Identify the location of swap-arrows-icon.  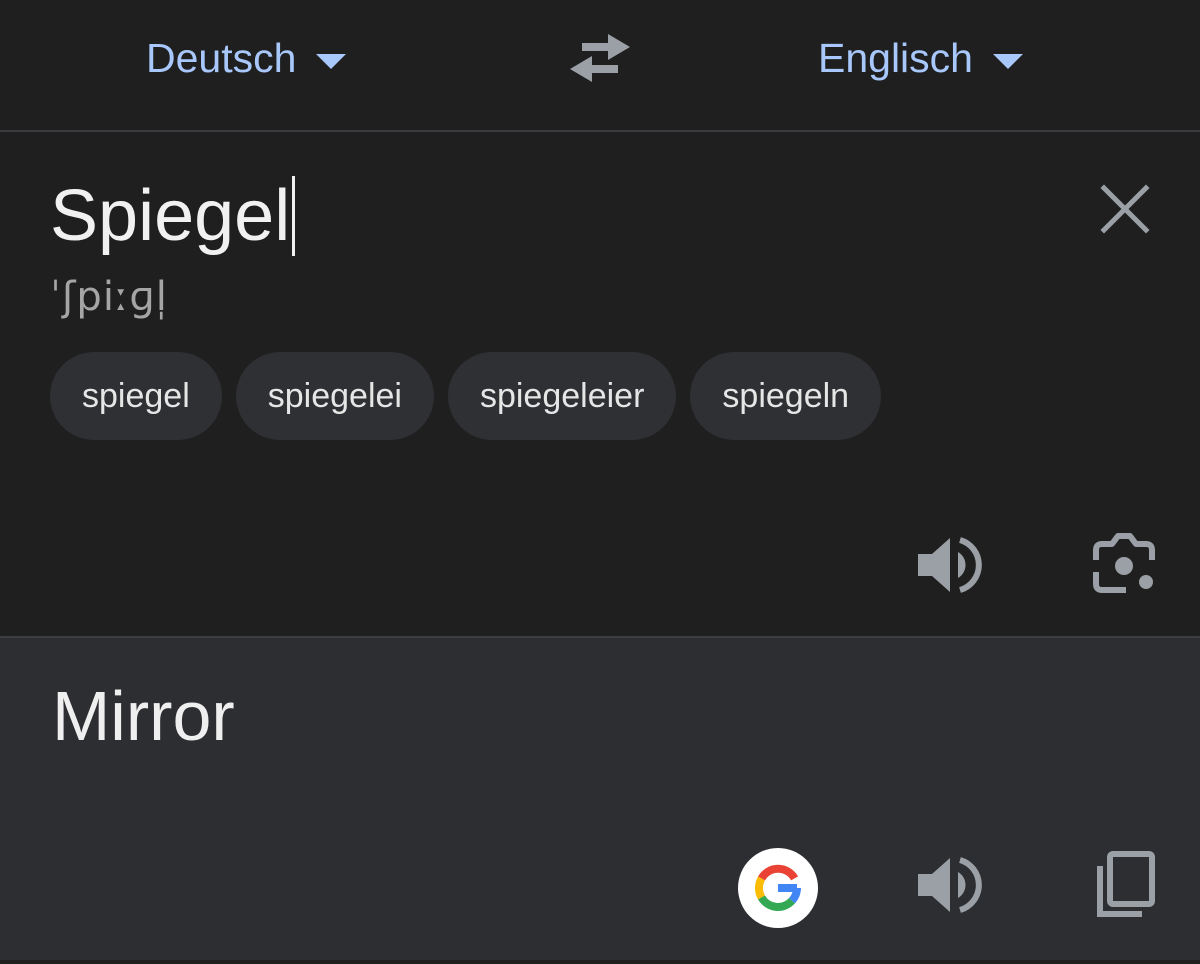
(600, 58).